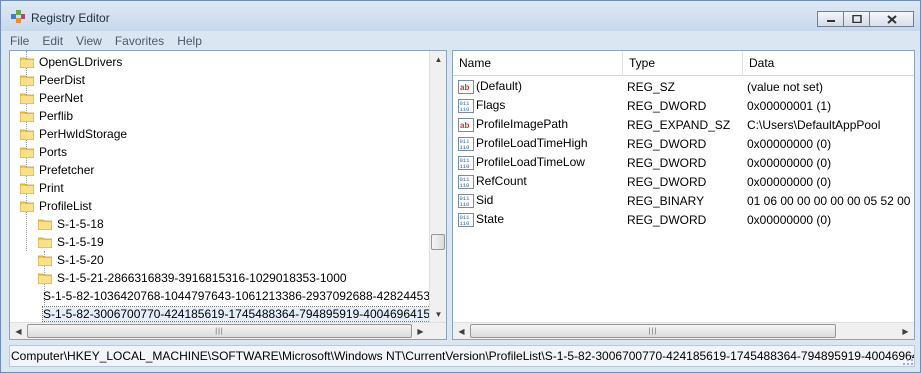  What do you see at coordinates (683, 181) in the screenshot?
I see `value-row: 011 110 RefCount REG_DWORD 0x00000000 (0)` at bounding box center [683, 181].